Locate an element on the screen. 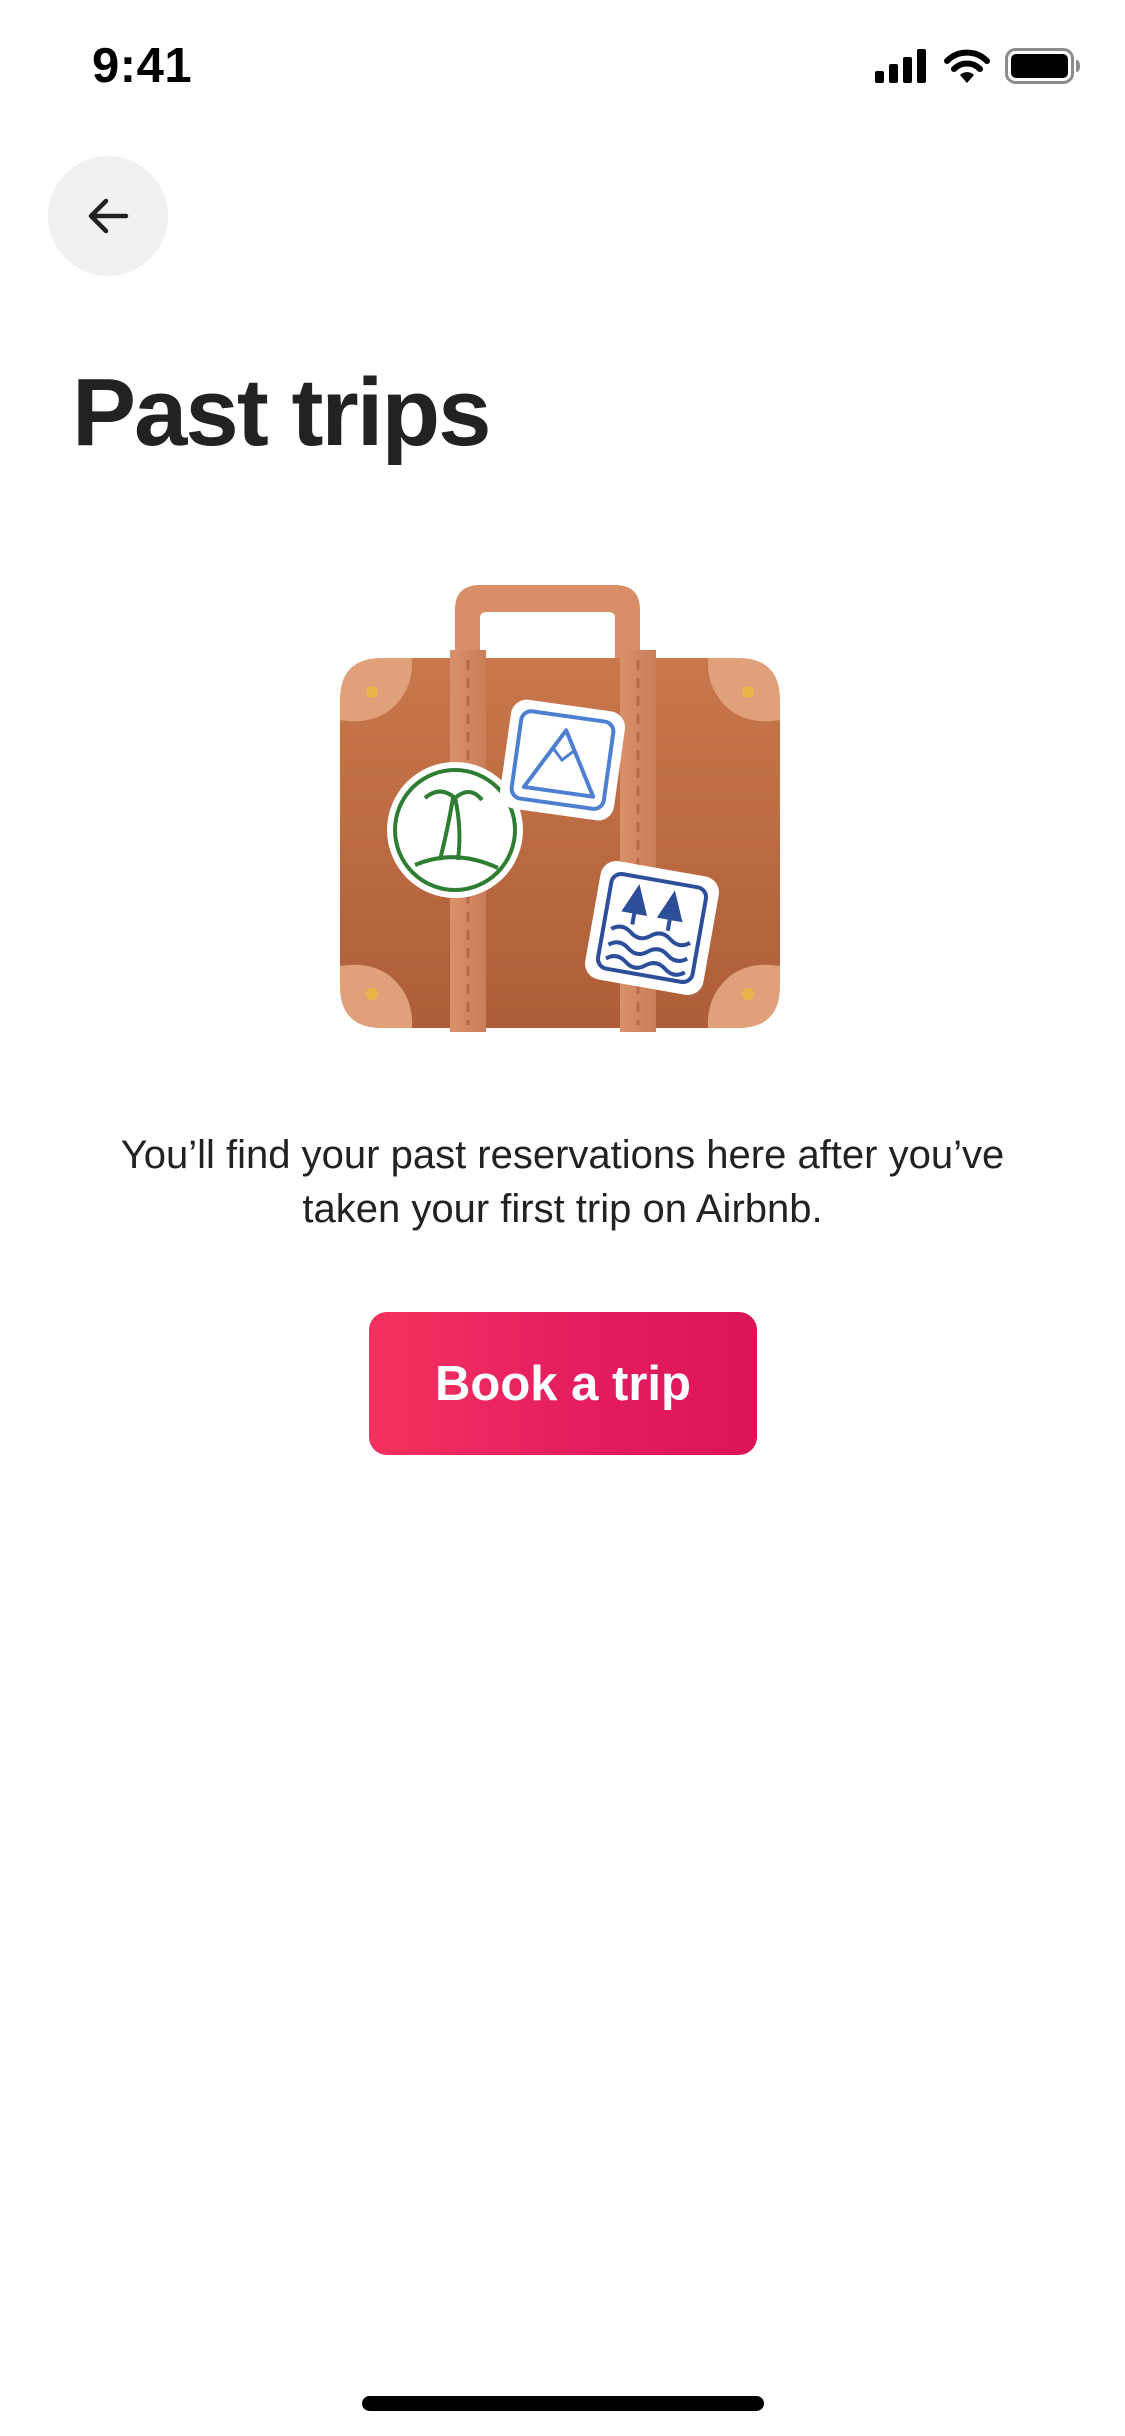  back-button is located at coordinates (108, 216).